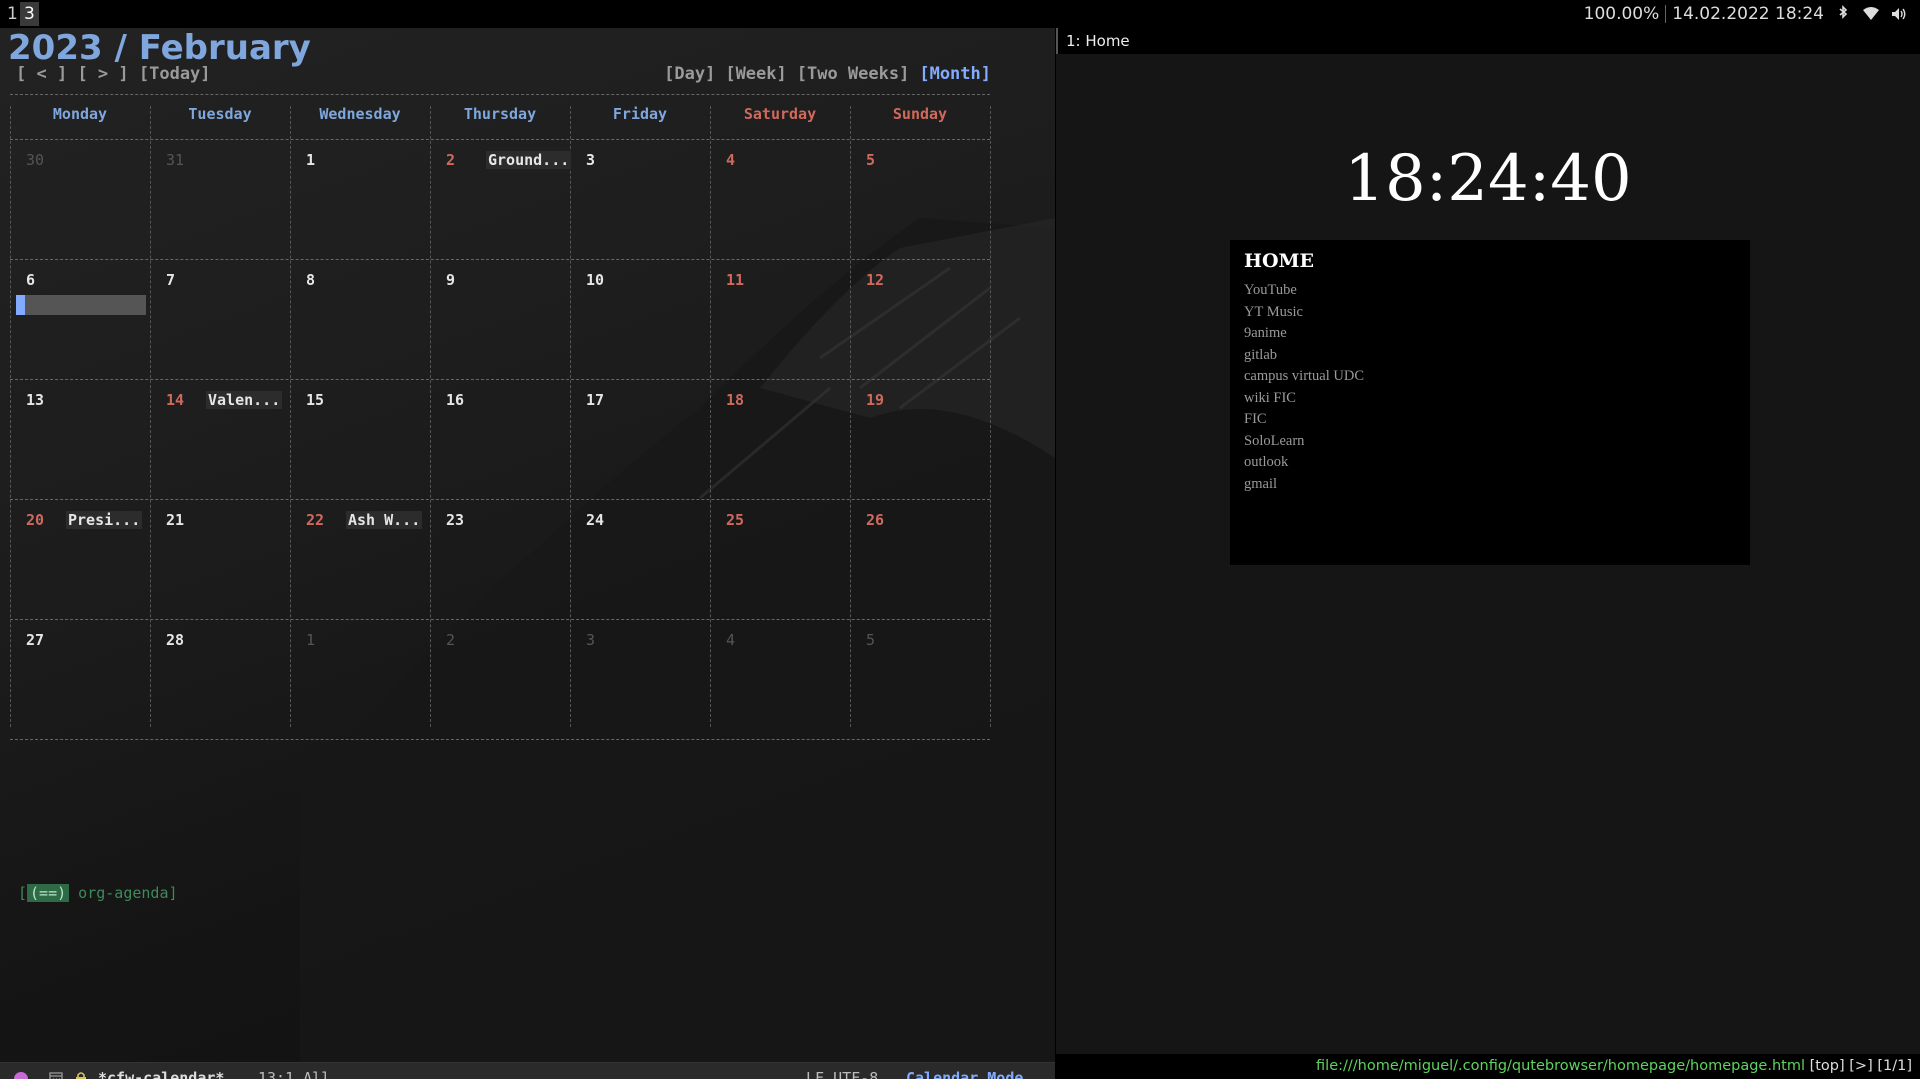 Image resolution: width=1920 pixels, height=1079 pixels. I want to click on system-tray: 100.00% 14.02.2022 18:24, so click(1746, 14).